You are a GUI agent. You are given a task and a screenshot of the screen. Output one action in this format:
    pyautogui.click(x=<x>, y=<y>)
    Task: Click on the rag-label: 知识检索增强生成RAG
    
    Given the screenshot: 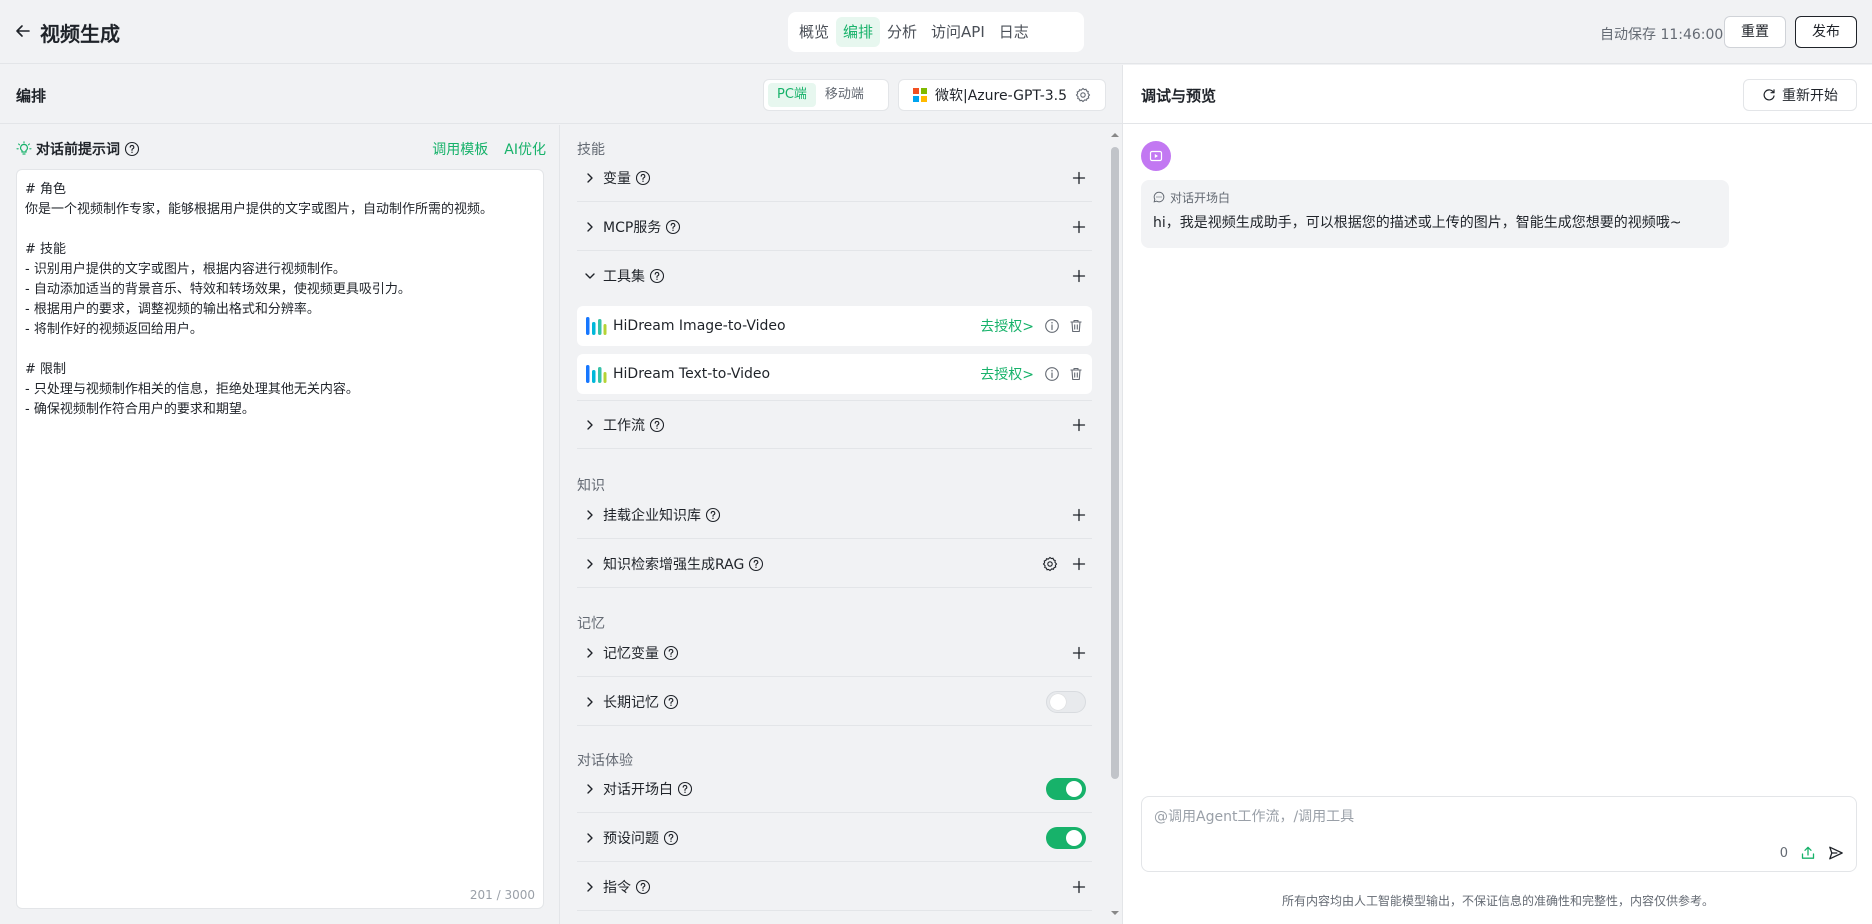 What is the action you would take?
    pyautogui.click(x=674, y=564)
    